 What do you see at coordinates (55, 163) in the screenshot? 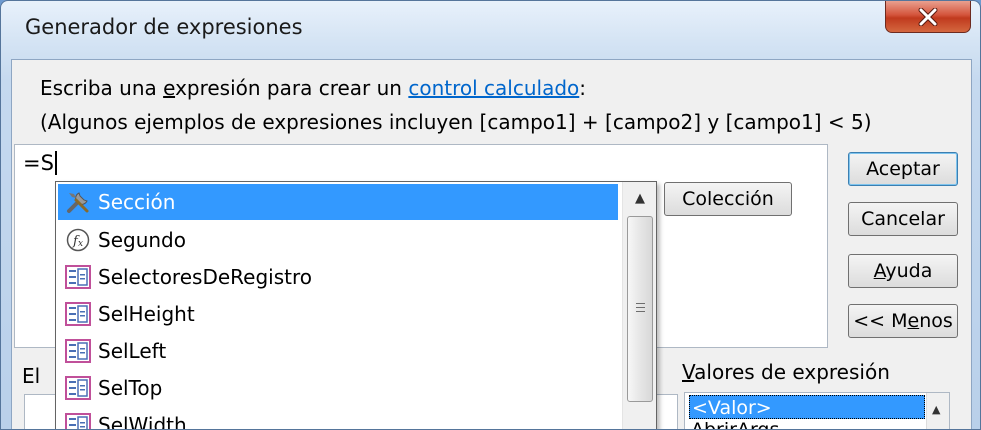
I see `text-caret` at bounding box center [55, 163].